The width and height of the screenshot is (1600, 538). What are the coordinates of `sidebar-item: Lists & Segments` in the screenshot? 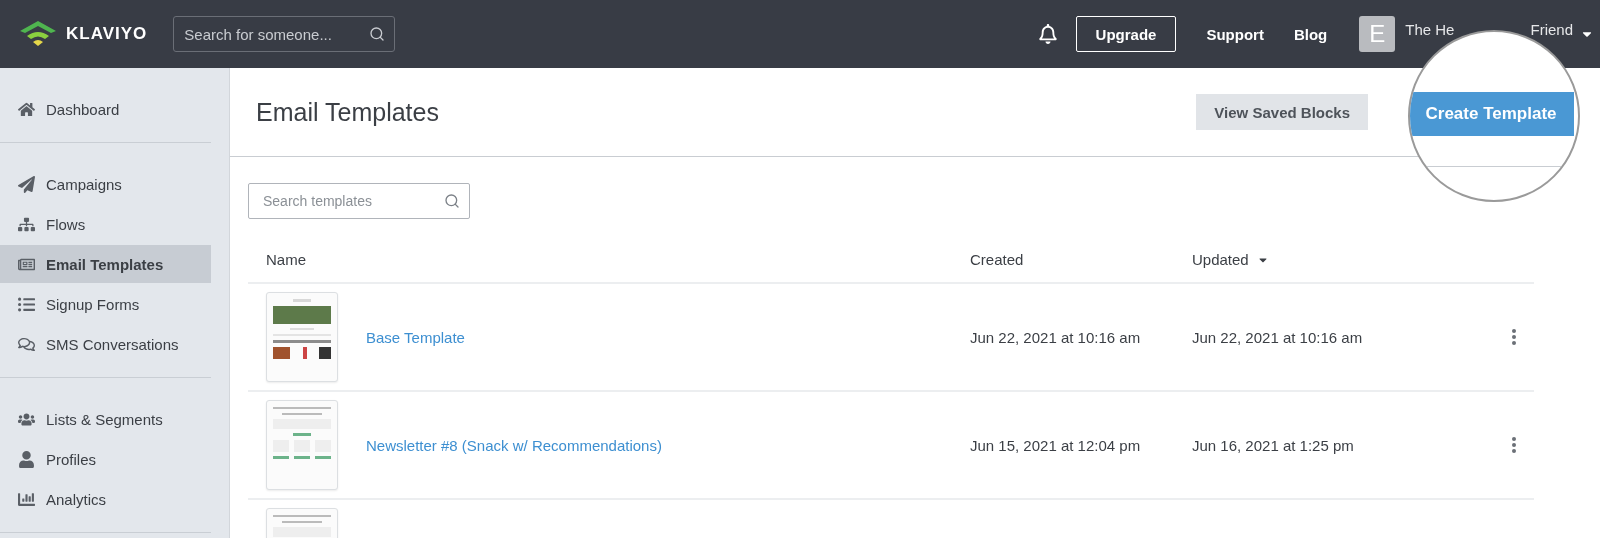 It's located at (105, 419).